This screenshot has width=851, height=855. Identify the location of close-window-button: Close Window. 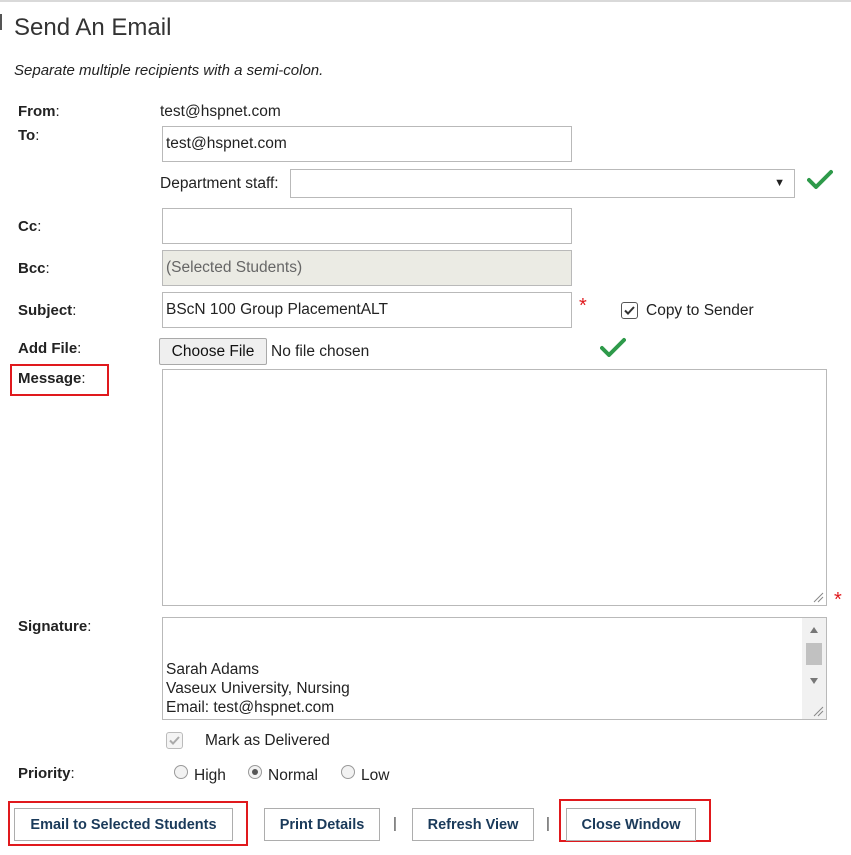
(631, 824).